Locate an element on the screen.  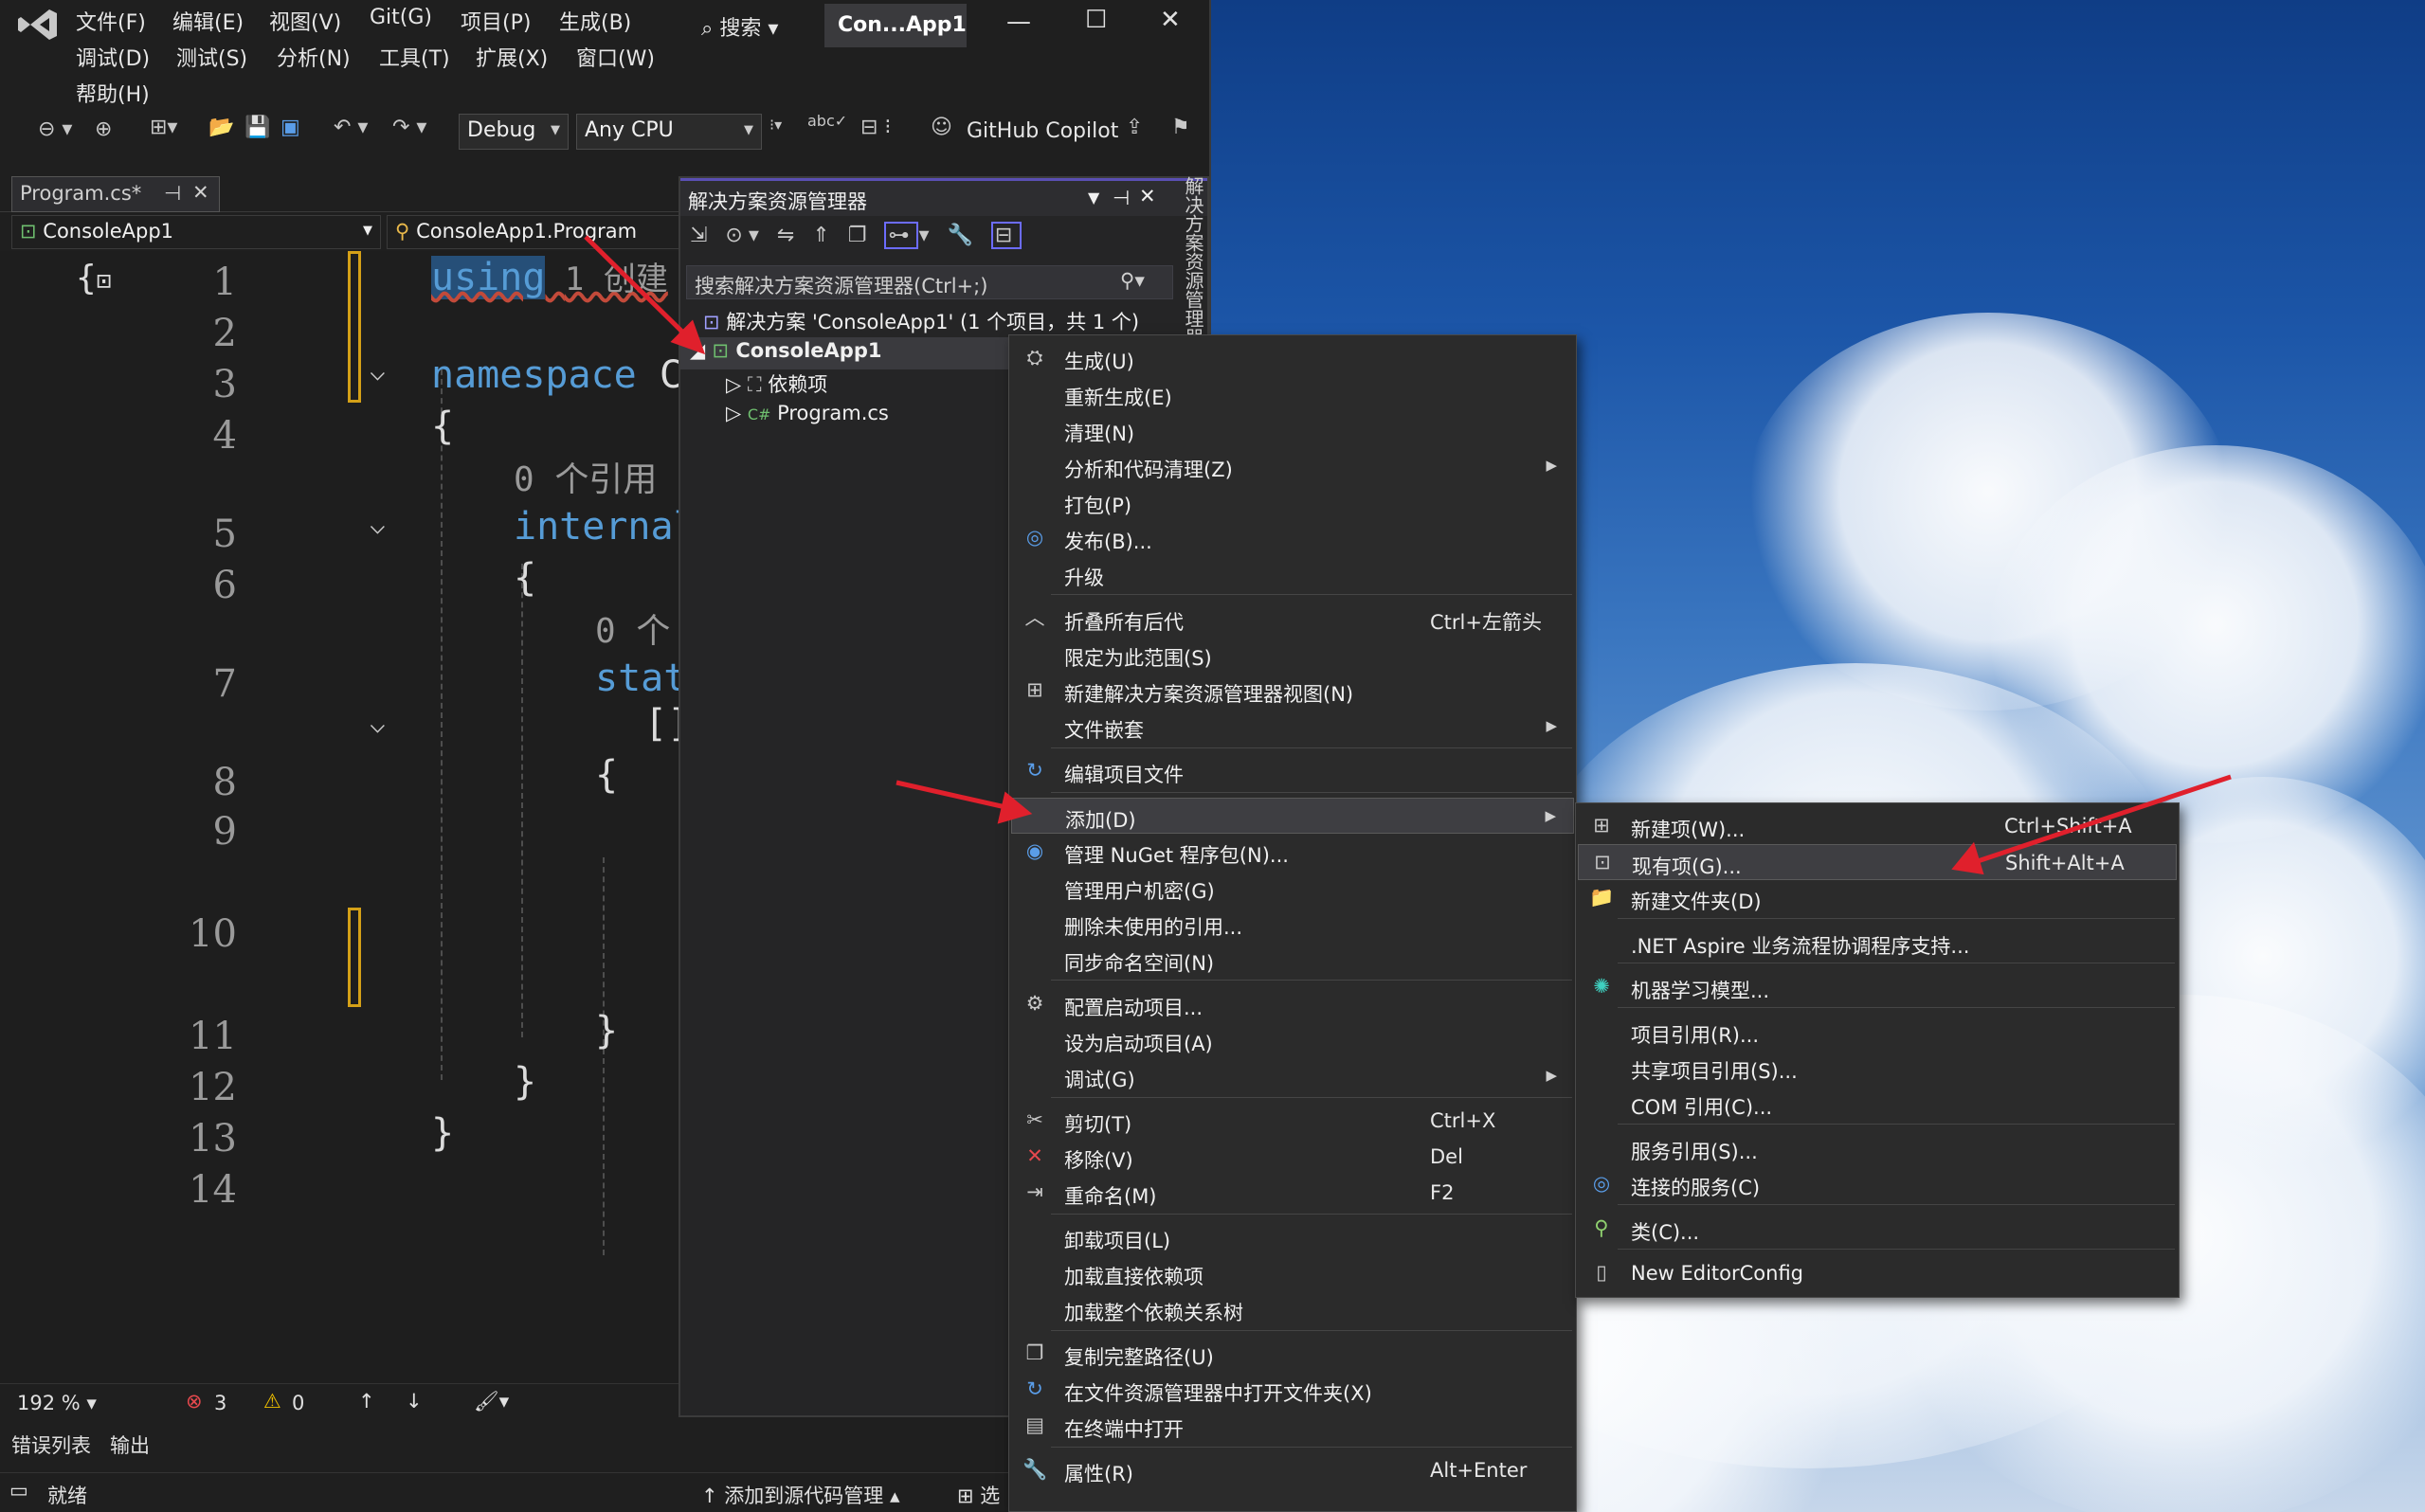
prev-icon: ↑ is located at coordinates (366, 1401).